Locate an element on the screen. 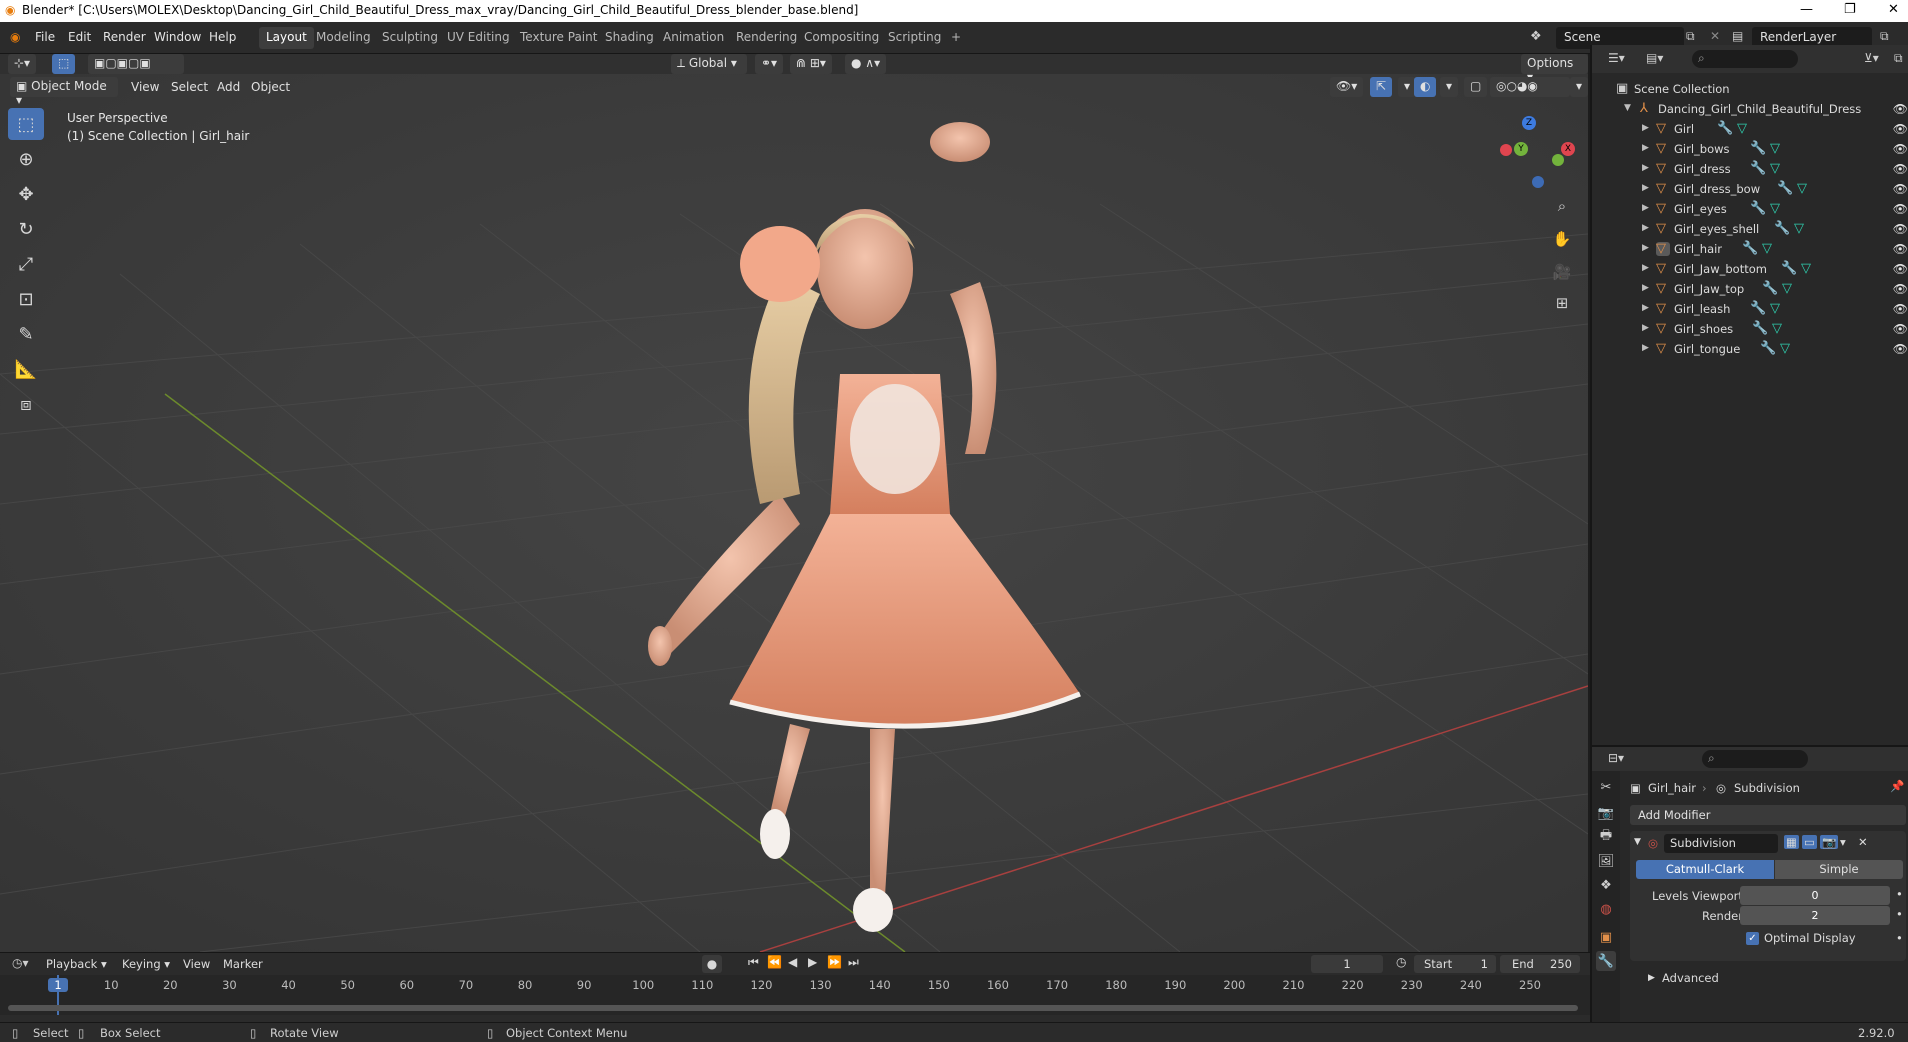  edit-mode-toggle-icon: ▦ is located at coordinates (1791, 842).